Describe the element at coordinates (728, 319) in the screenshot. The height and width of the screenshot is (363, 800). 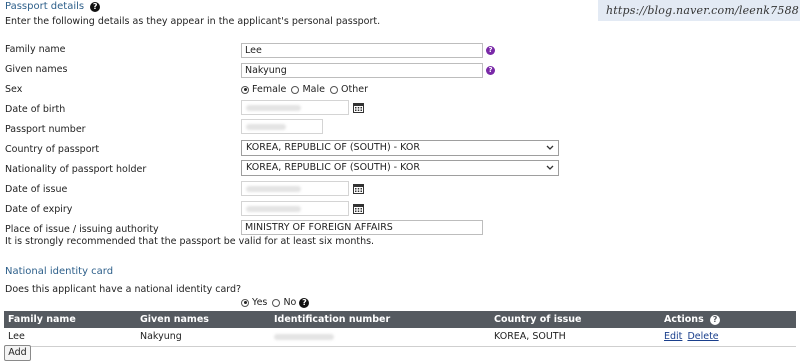
I see `column-header-actions: Actions ?` at that location.